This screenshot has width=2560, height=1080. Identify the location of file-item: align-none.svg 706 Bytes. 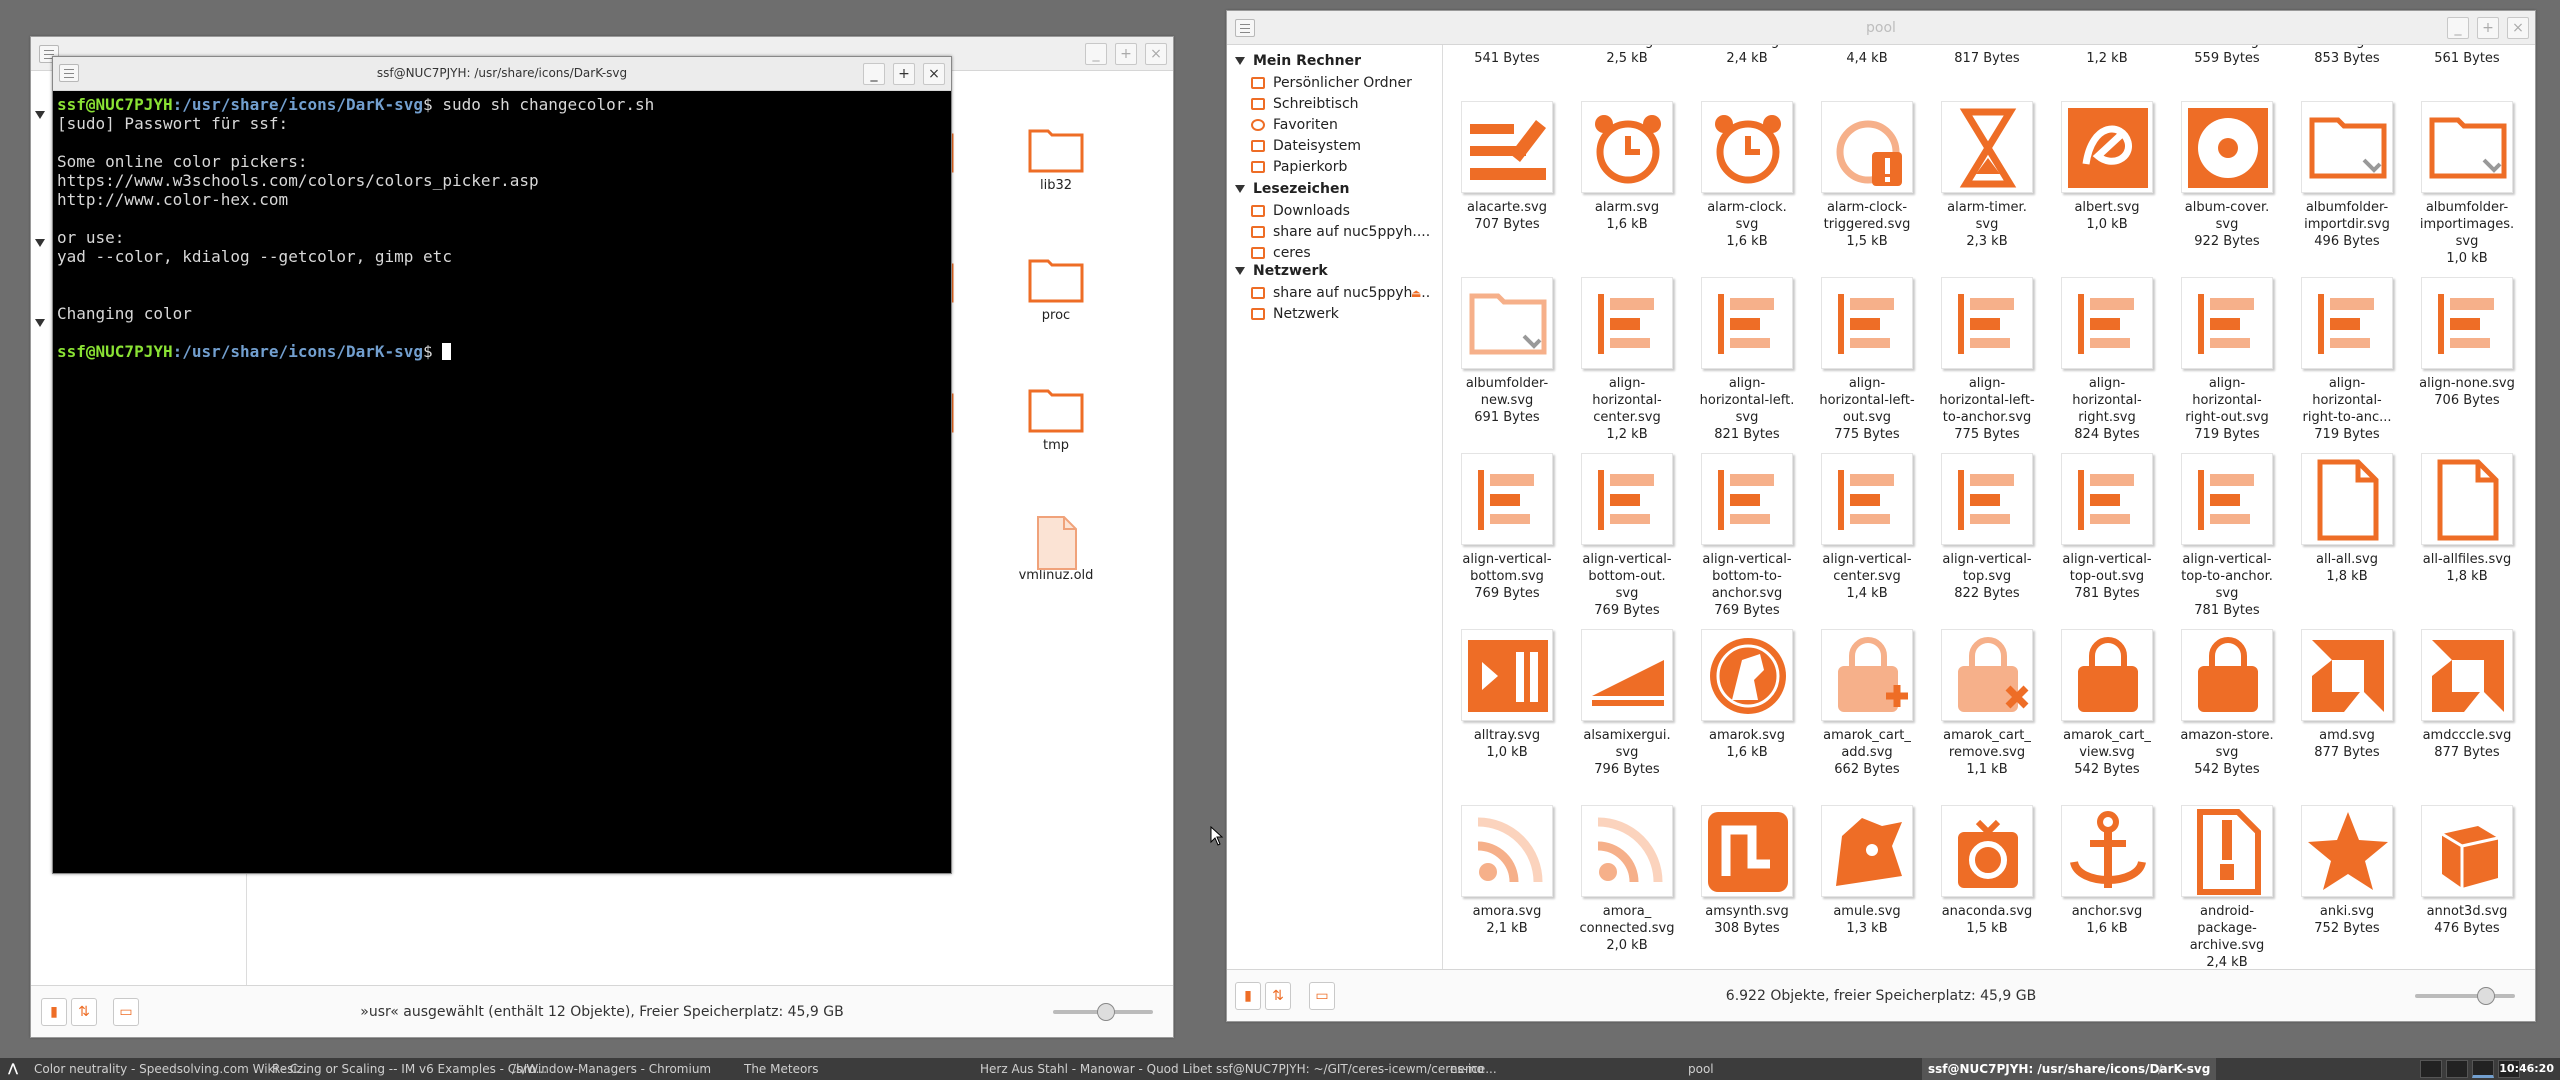
(2467, 343).